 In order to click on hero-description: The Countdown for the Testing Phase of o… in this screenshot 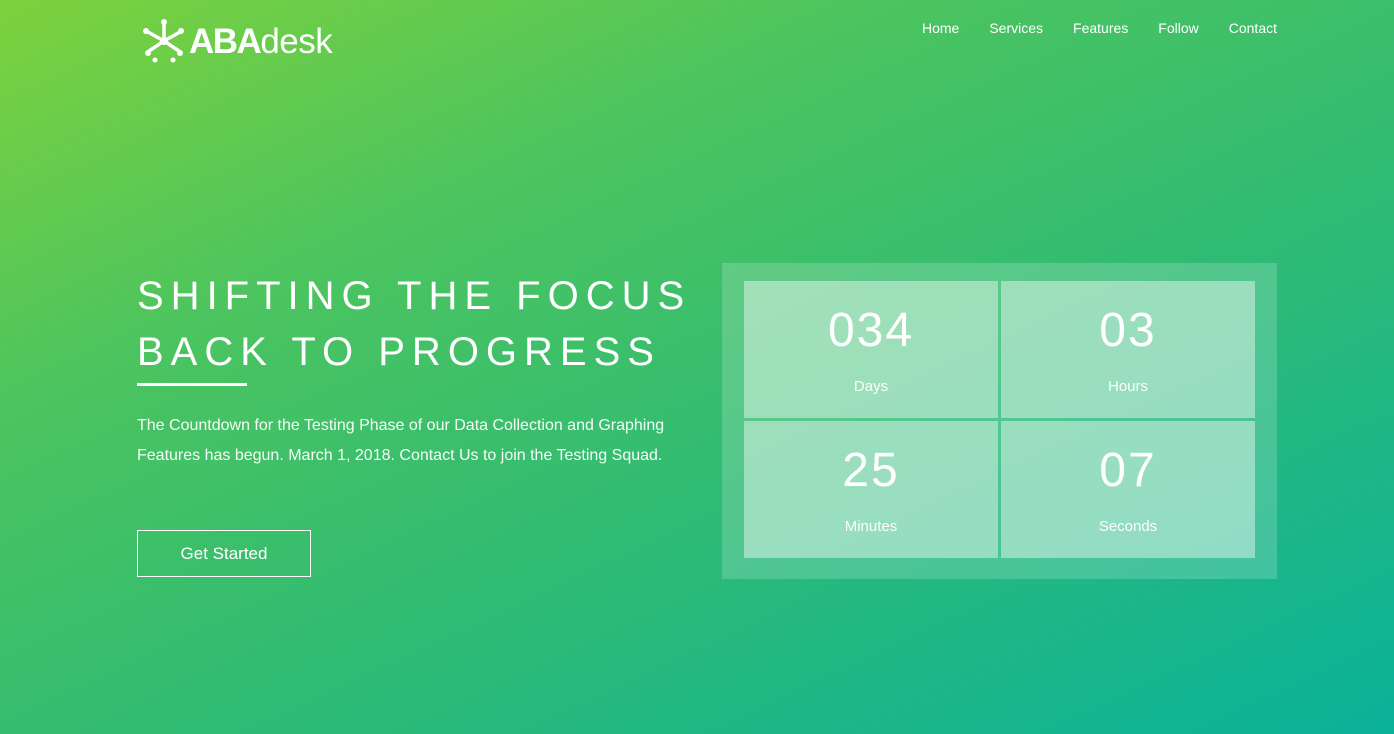, I will do `click(401, 440)`.